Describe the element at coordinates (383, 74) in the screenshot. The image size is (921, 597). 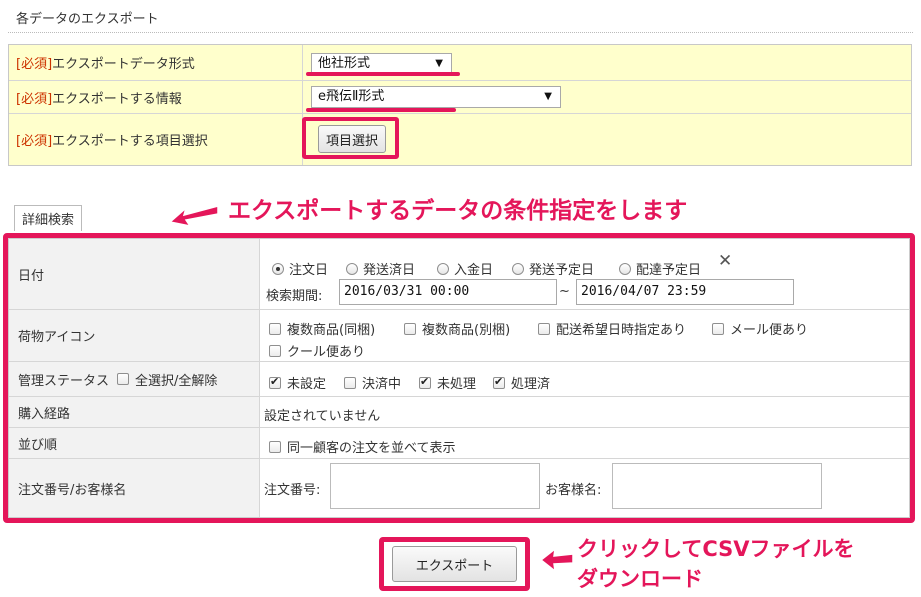
I see `highlight-underline-format` at that location.